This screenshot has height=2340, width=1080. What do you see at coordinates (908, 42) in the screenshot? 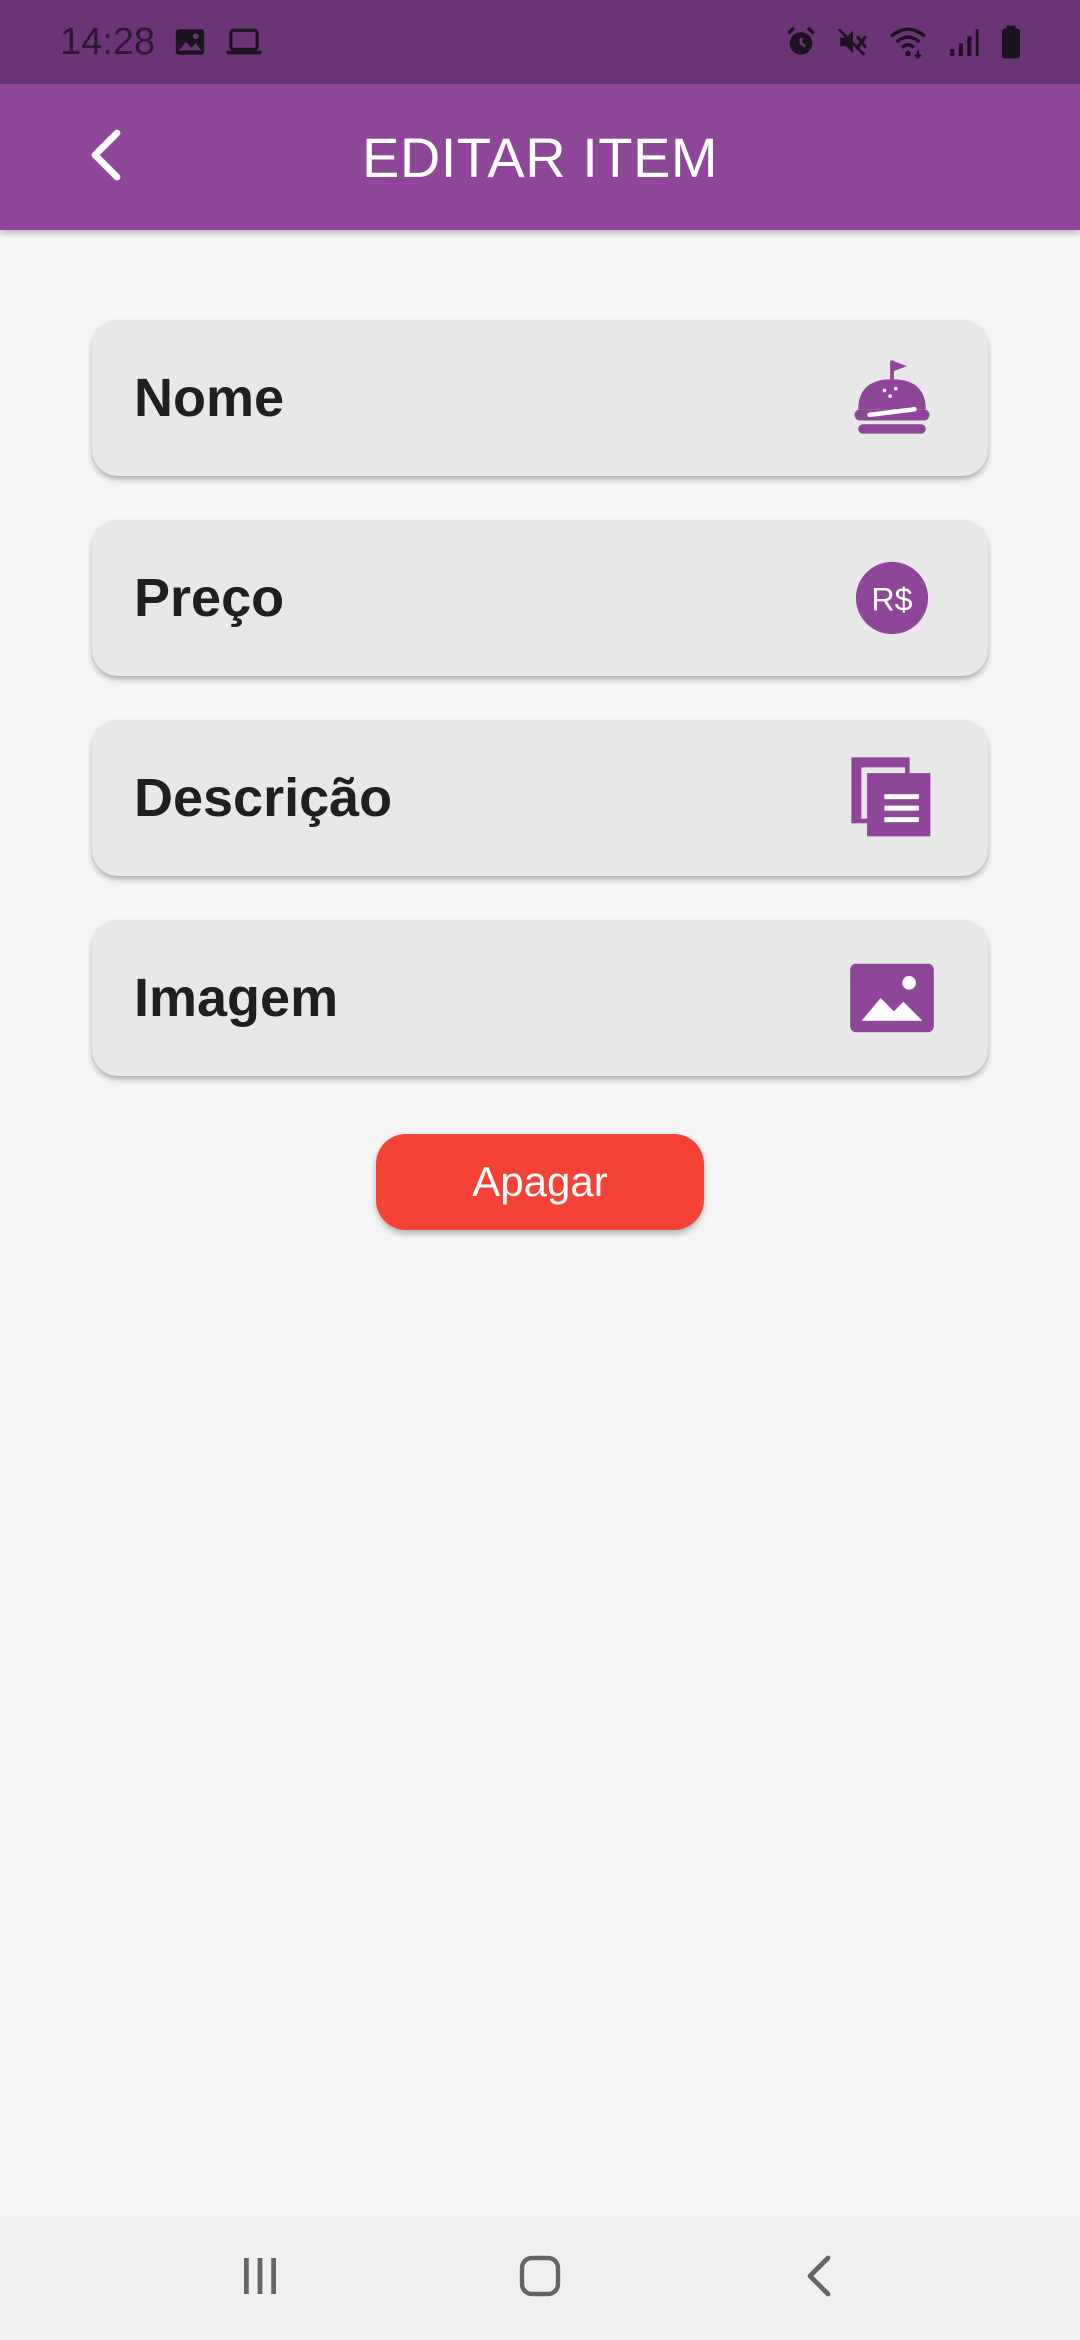
I see `wifi-icon` at bounding box center [908, 42].